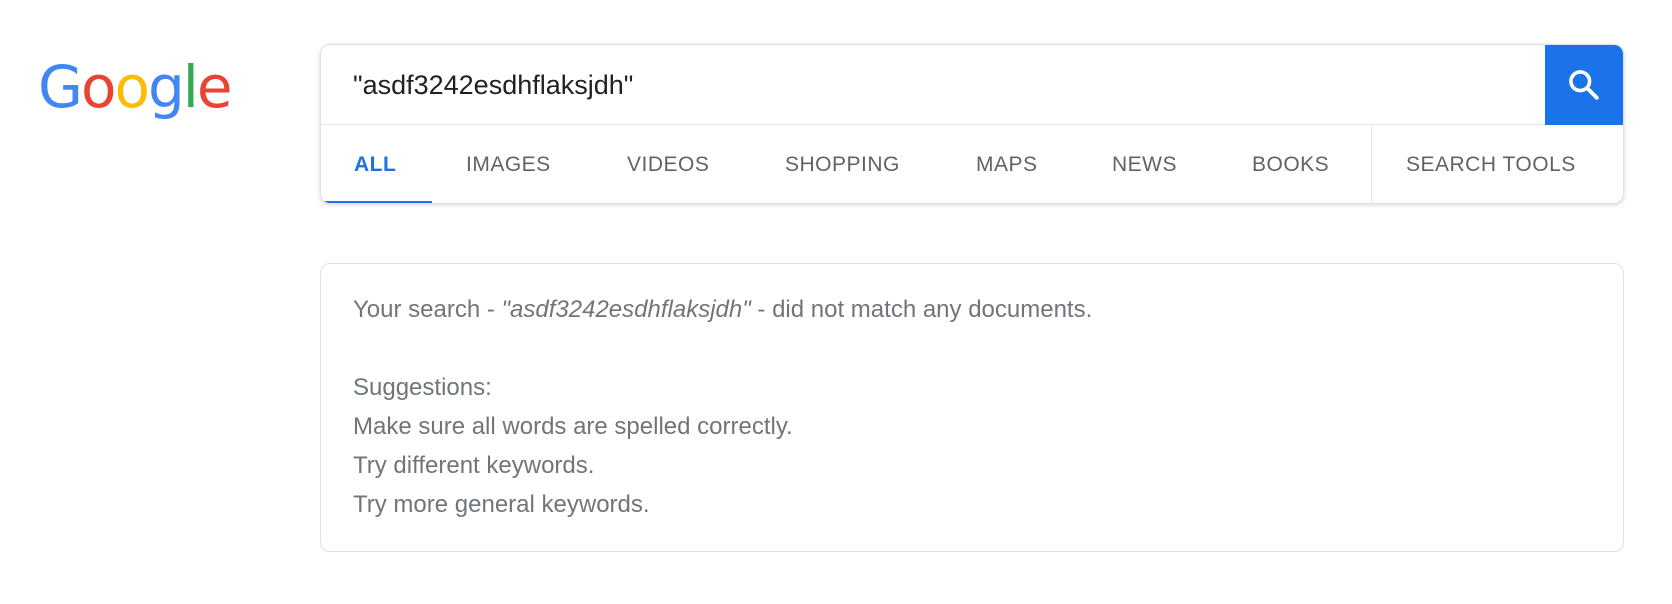 This screenshot has height=604, width=1672. I want to click on active-tab-indicator, so click(376, 202).